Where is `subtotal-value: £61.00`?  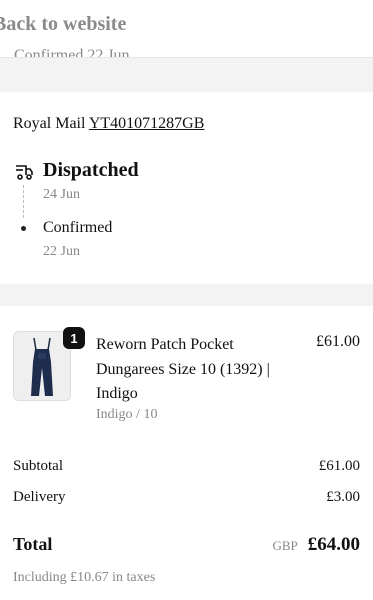
subtotal-value: £61.00 is located at coordinates (339, 466).